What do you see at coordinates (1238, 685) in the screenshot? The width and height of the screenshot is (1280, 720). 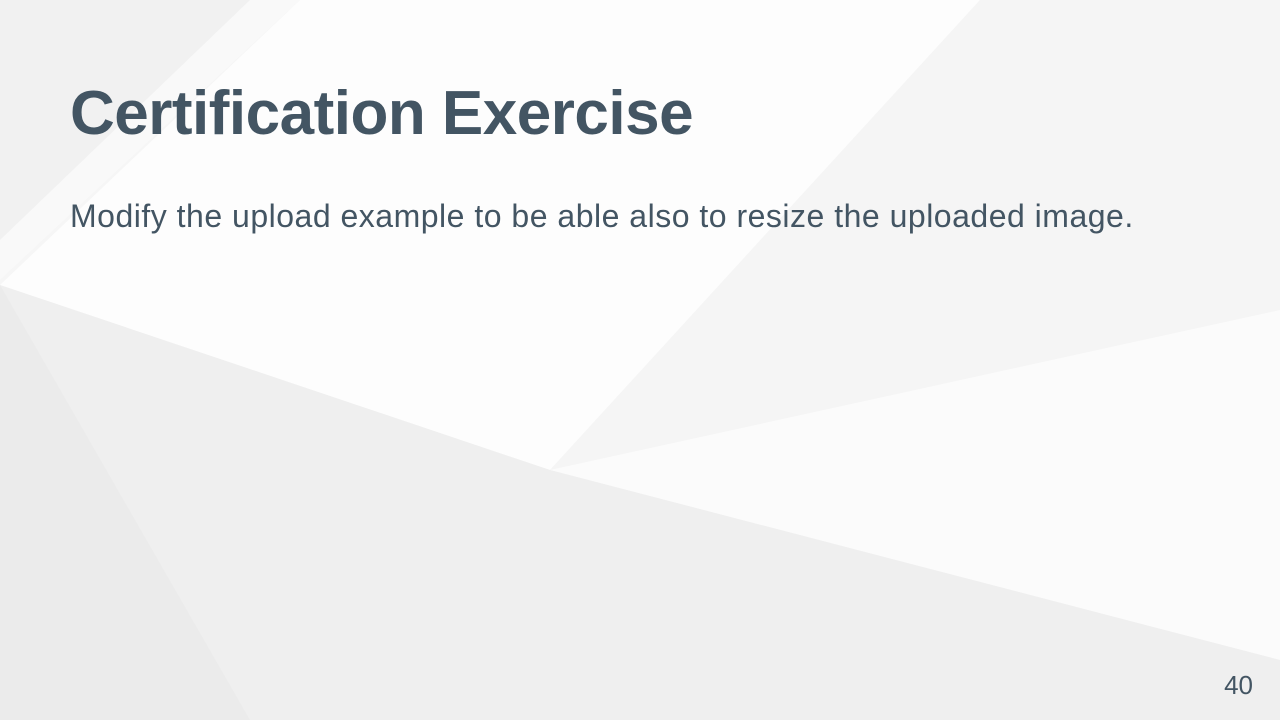 I see `page-number: 40` at bounding box center [1238, 685].